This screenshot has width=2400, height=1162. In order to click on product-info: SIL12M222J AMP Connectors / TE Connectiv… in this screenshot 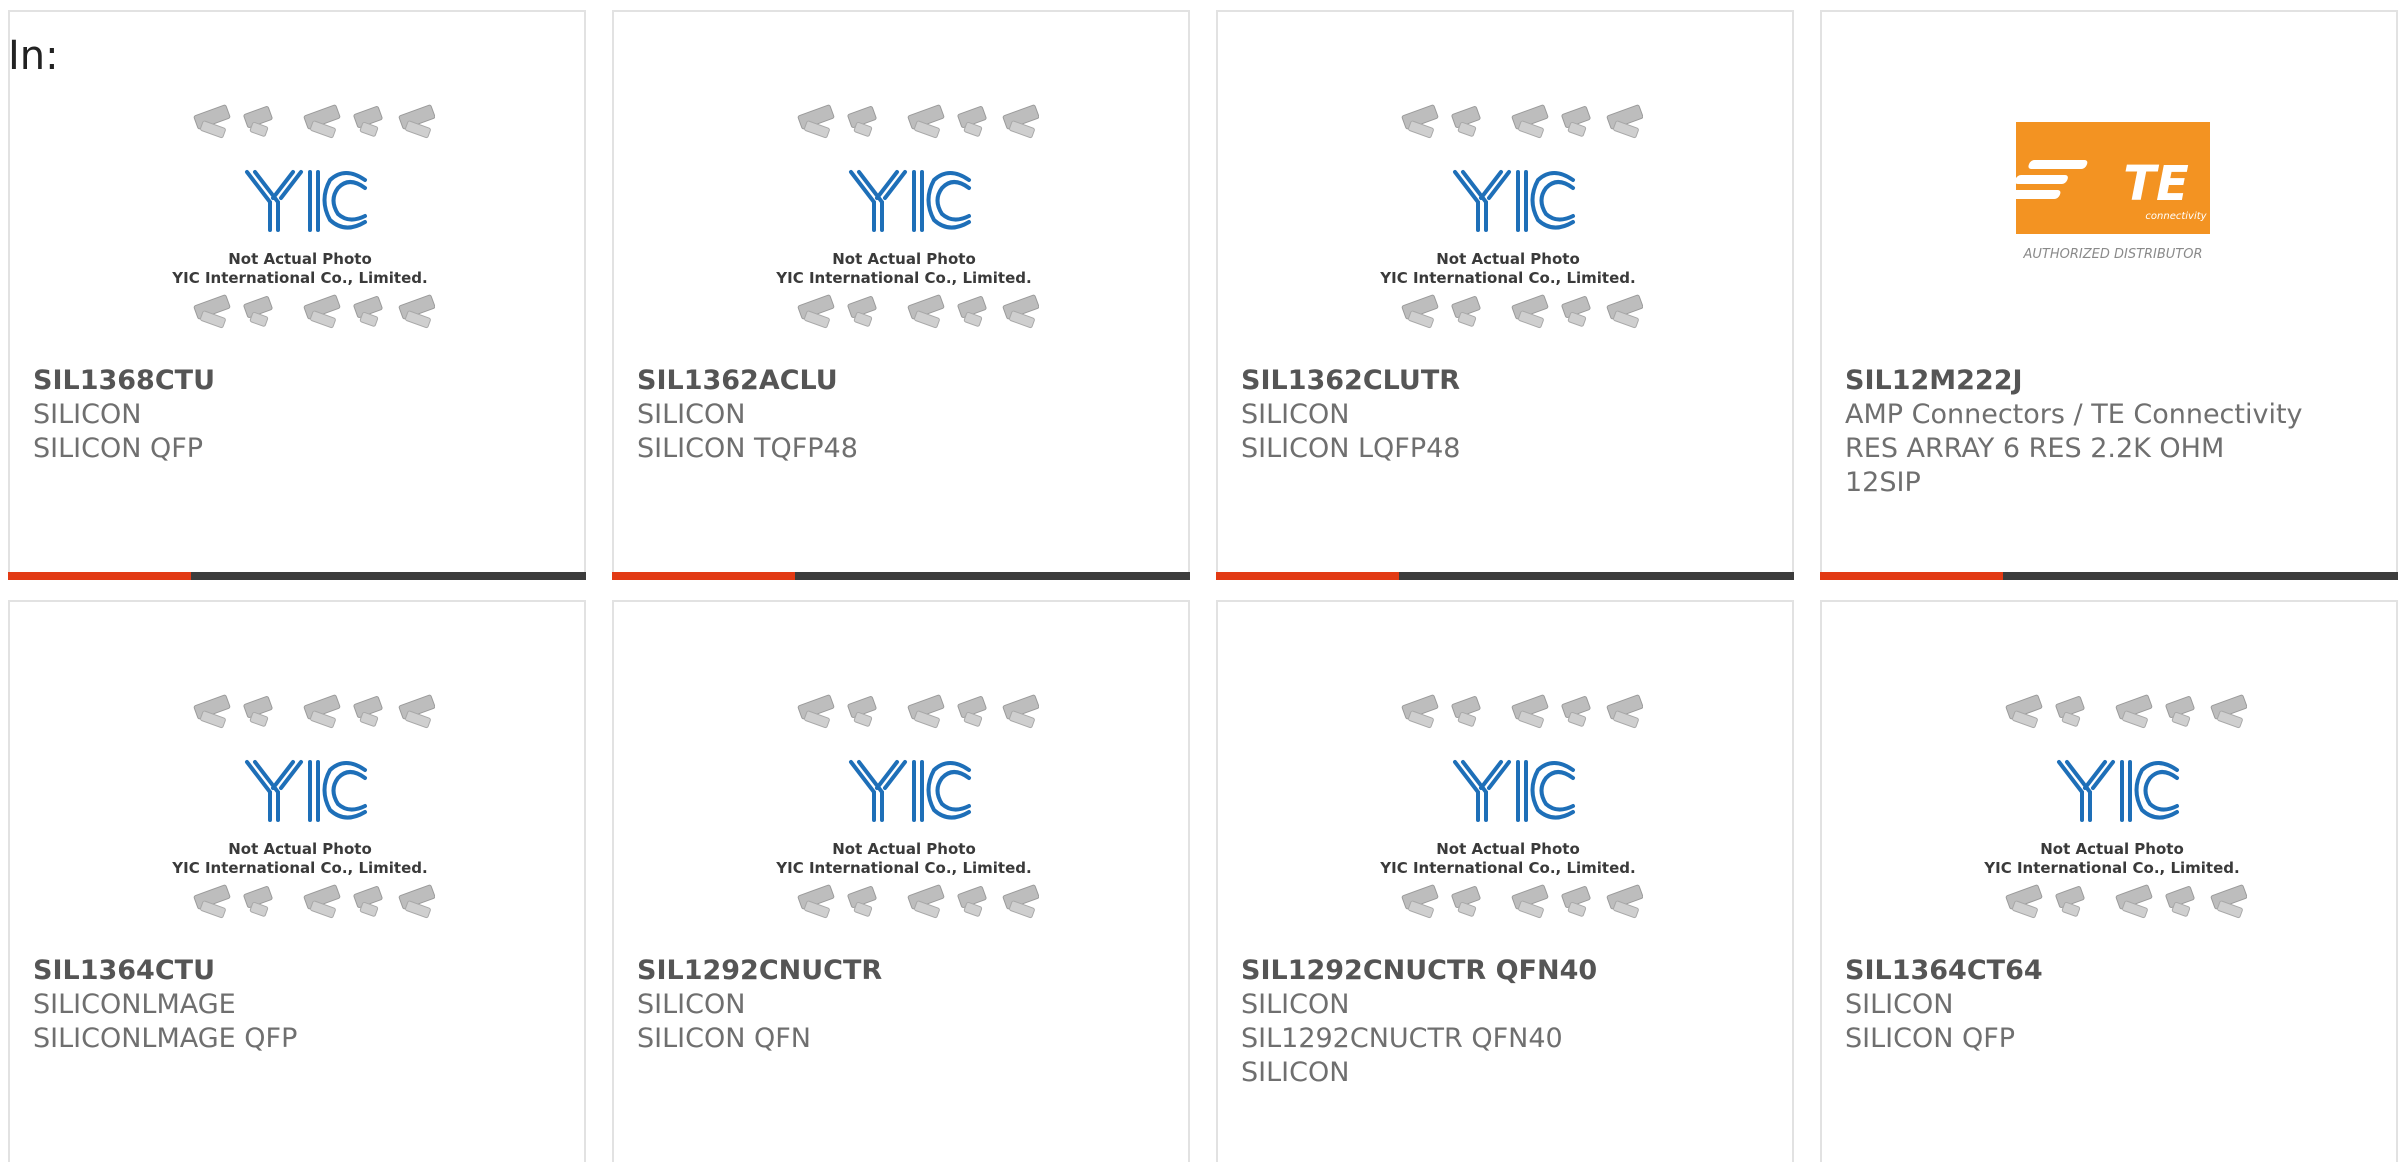, I will do `click(2110, 432)`.